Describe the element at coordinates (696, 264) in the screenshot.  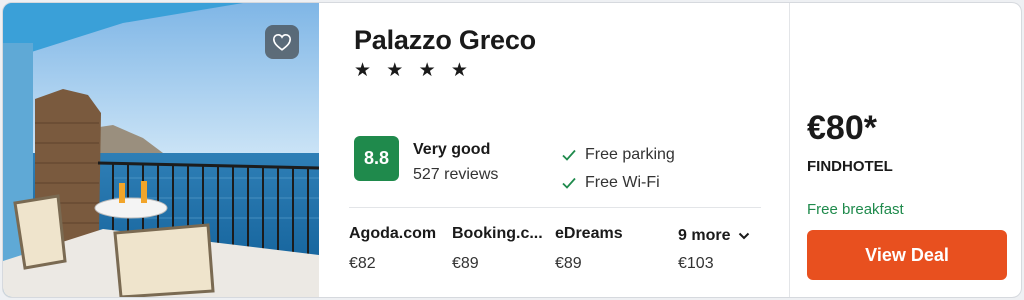
I see `more-providers-price: €103` at that location.